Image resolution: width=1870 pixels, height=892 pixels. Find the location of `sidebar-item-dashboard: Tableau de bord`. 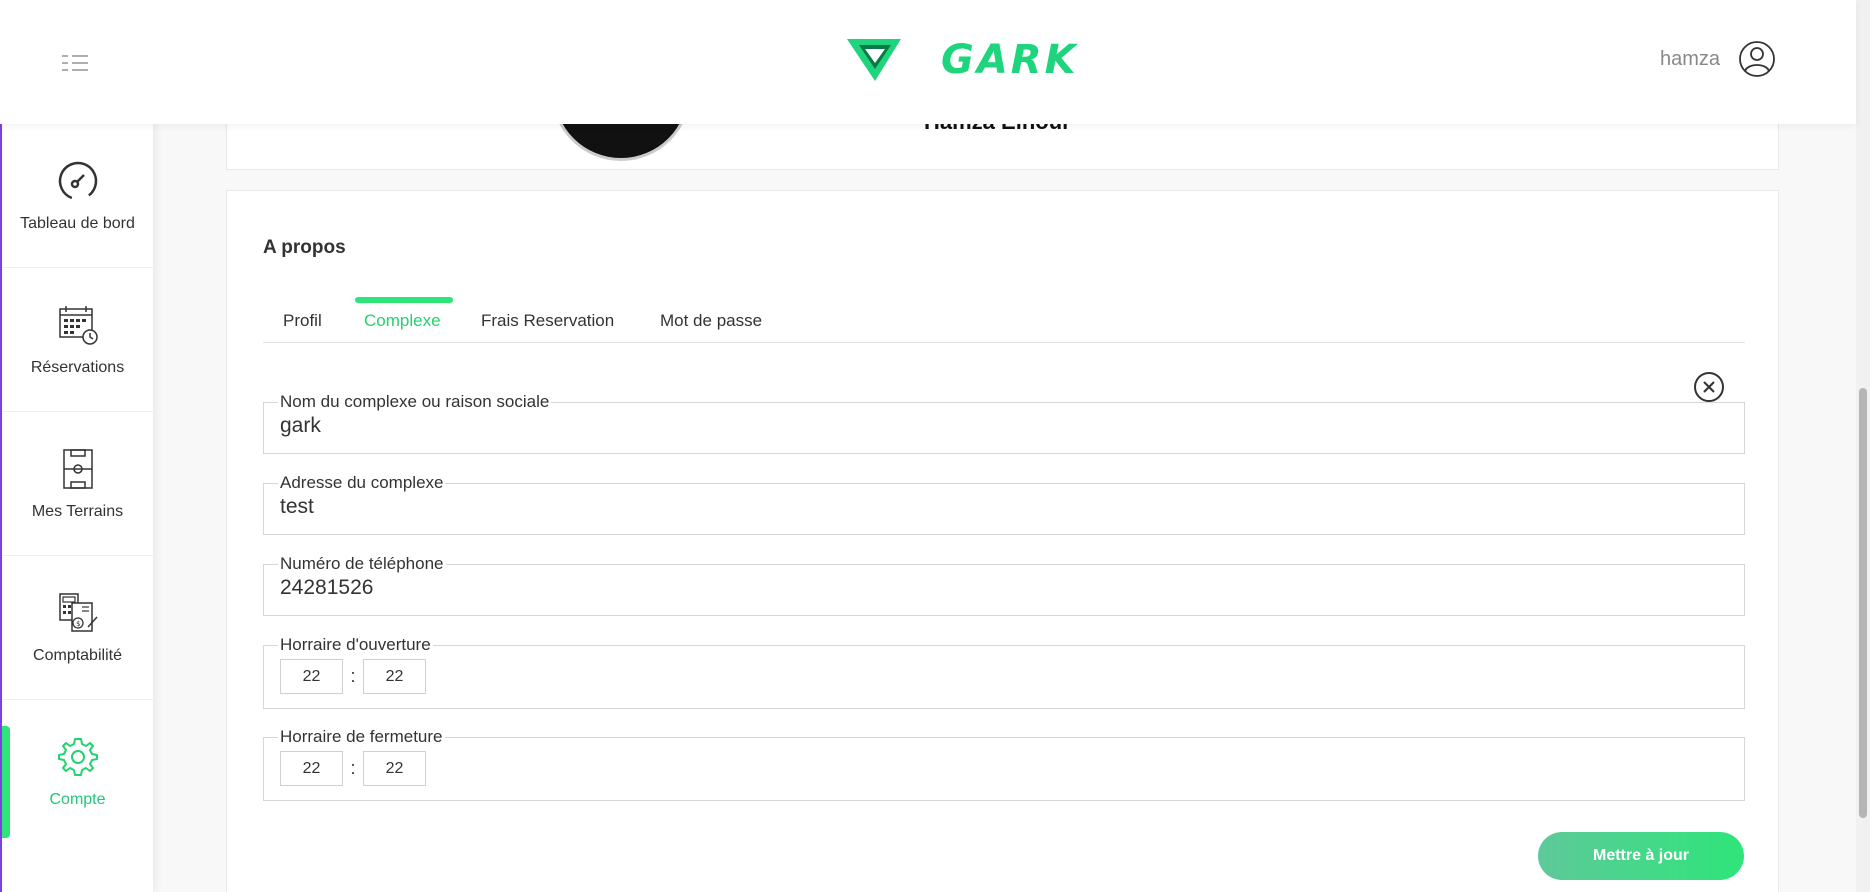

sidebar-item-dashboard: Tableau de bord is located at coordinates (77, 196).